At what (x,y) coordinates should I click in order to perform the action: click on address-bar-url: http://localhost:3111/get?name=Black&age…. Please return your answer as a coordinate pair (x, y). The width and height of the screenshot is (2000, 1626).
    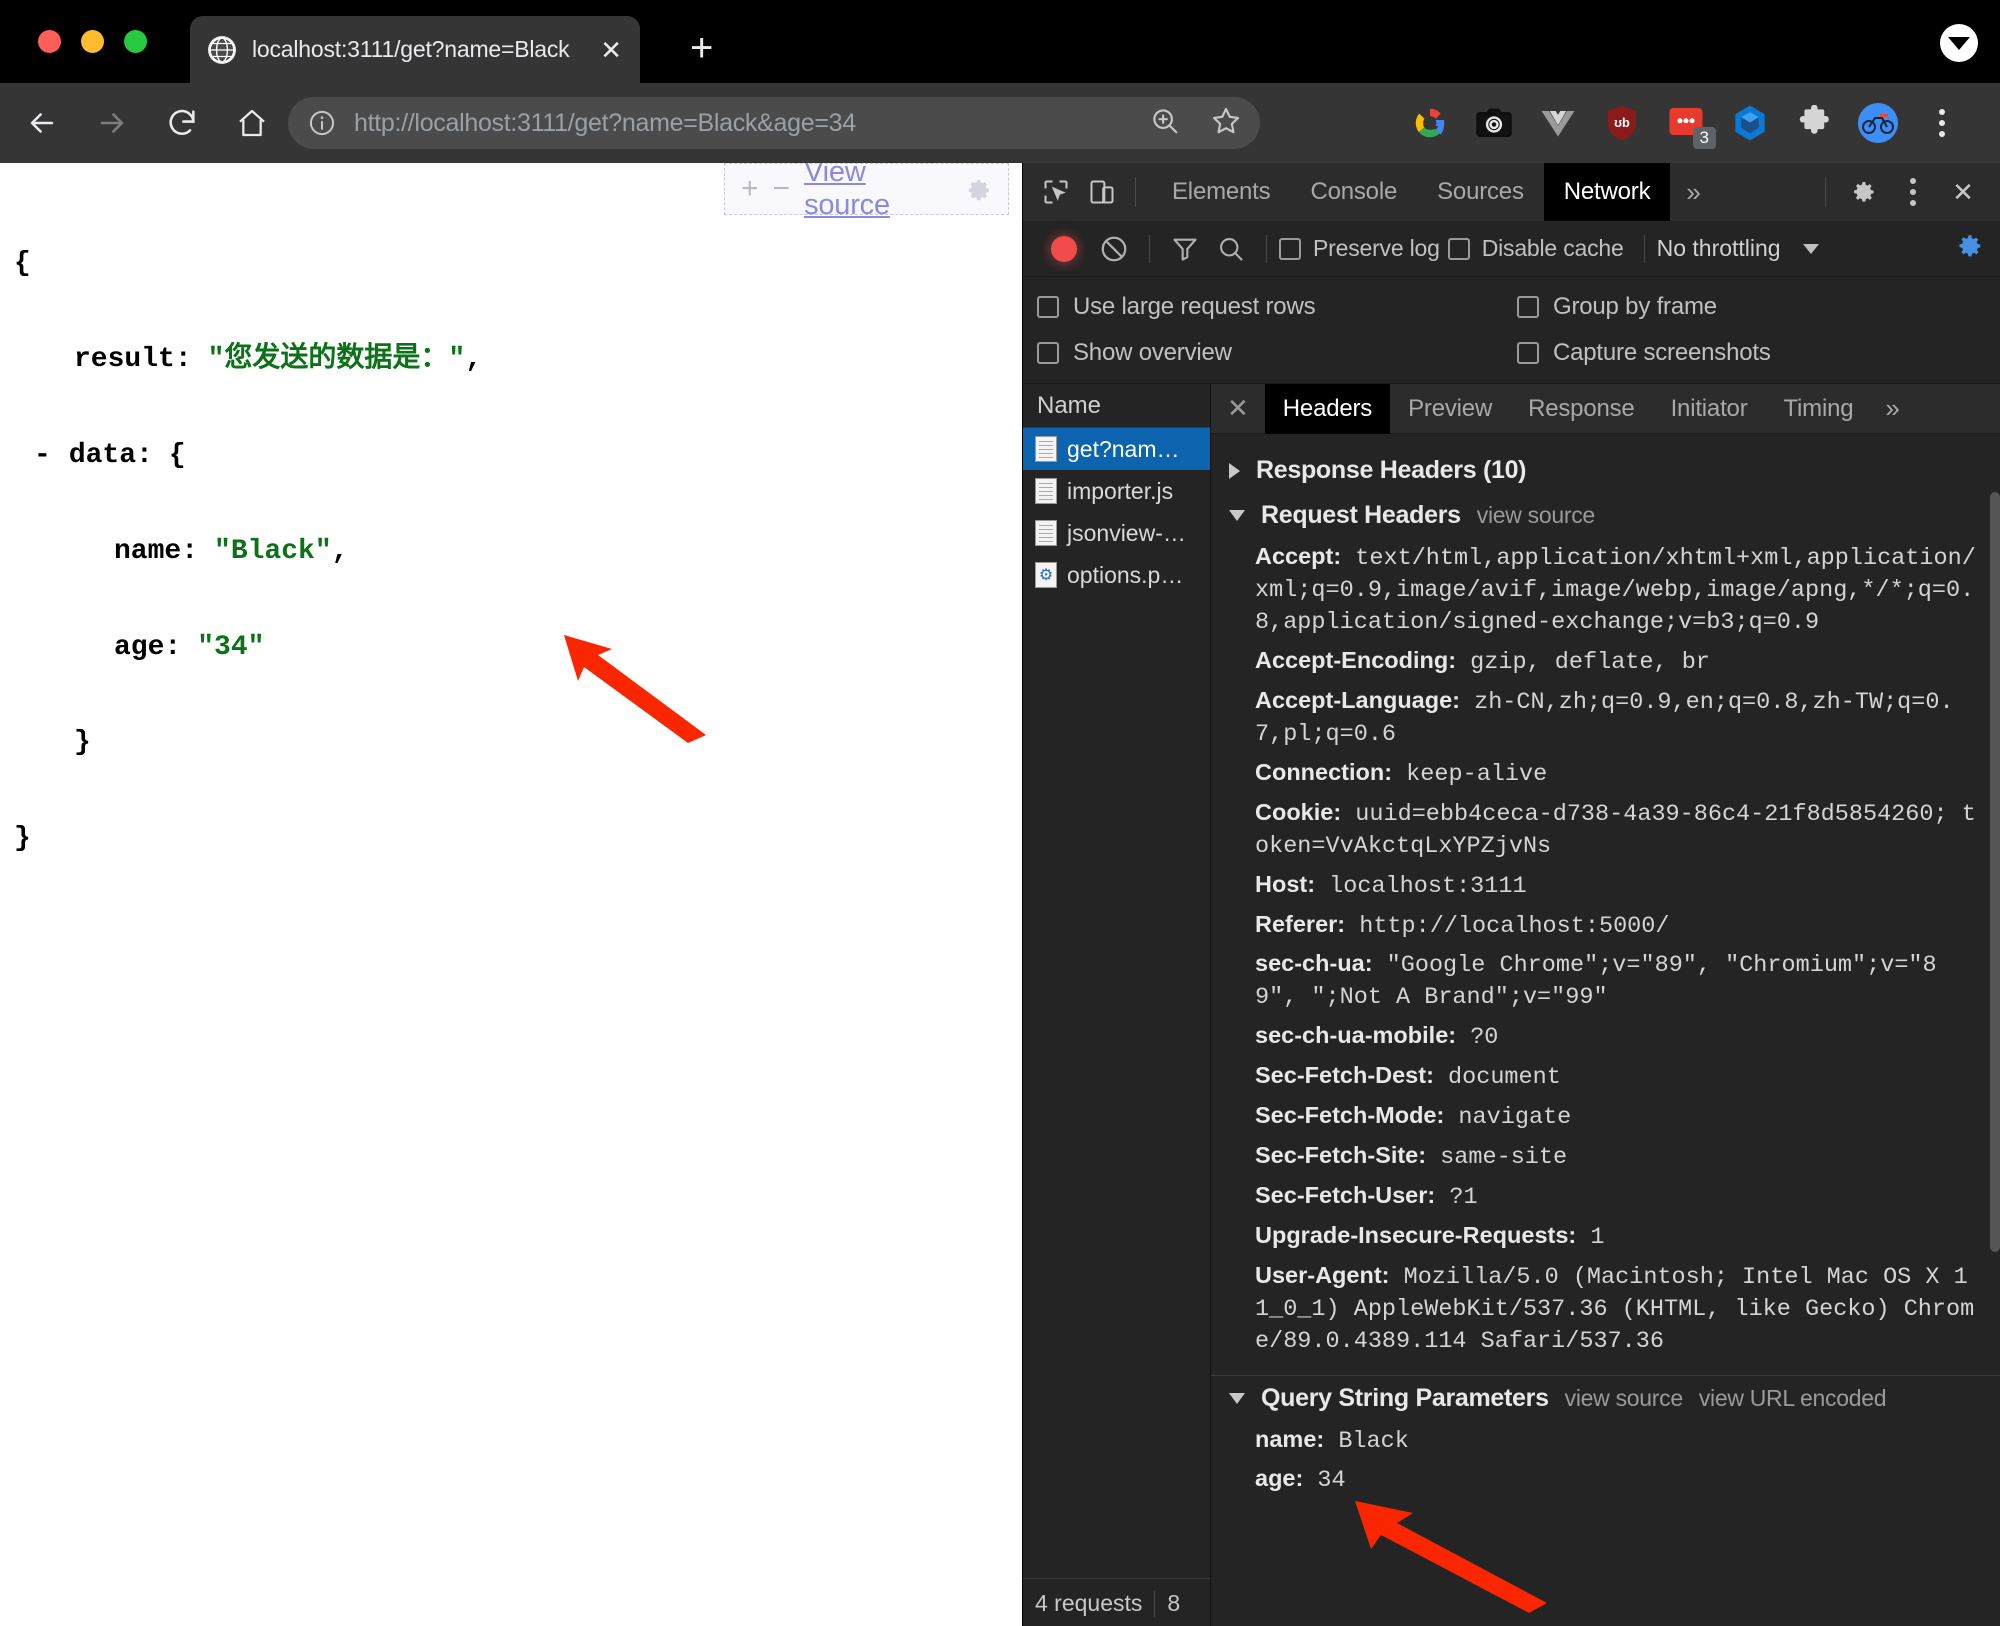
    Looking at the image, I should click on (605, 122).